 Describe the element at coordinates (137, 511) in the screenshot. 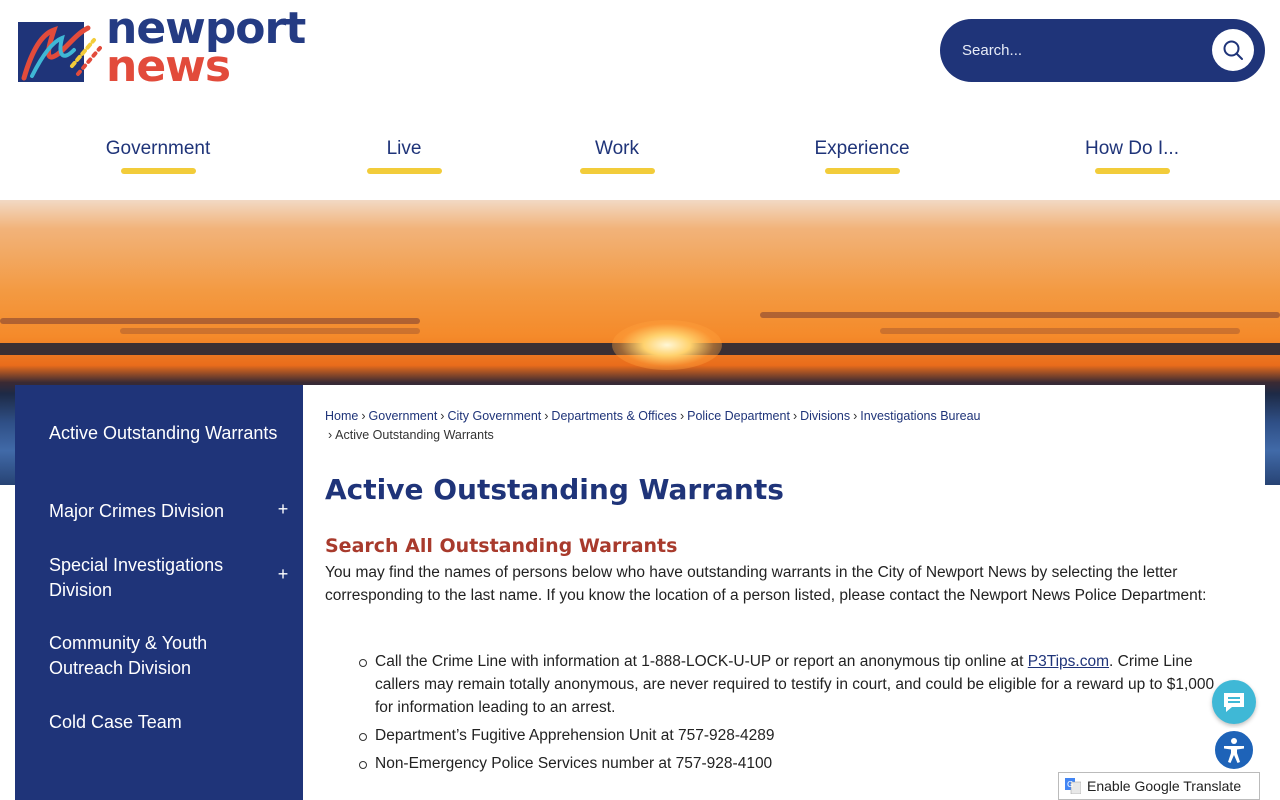

I see `sidebar-item-label: Major Crimes Division` at that location.